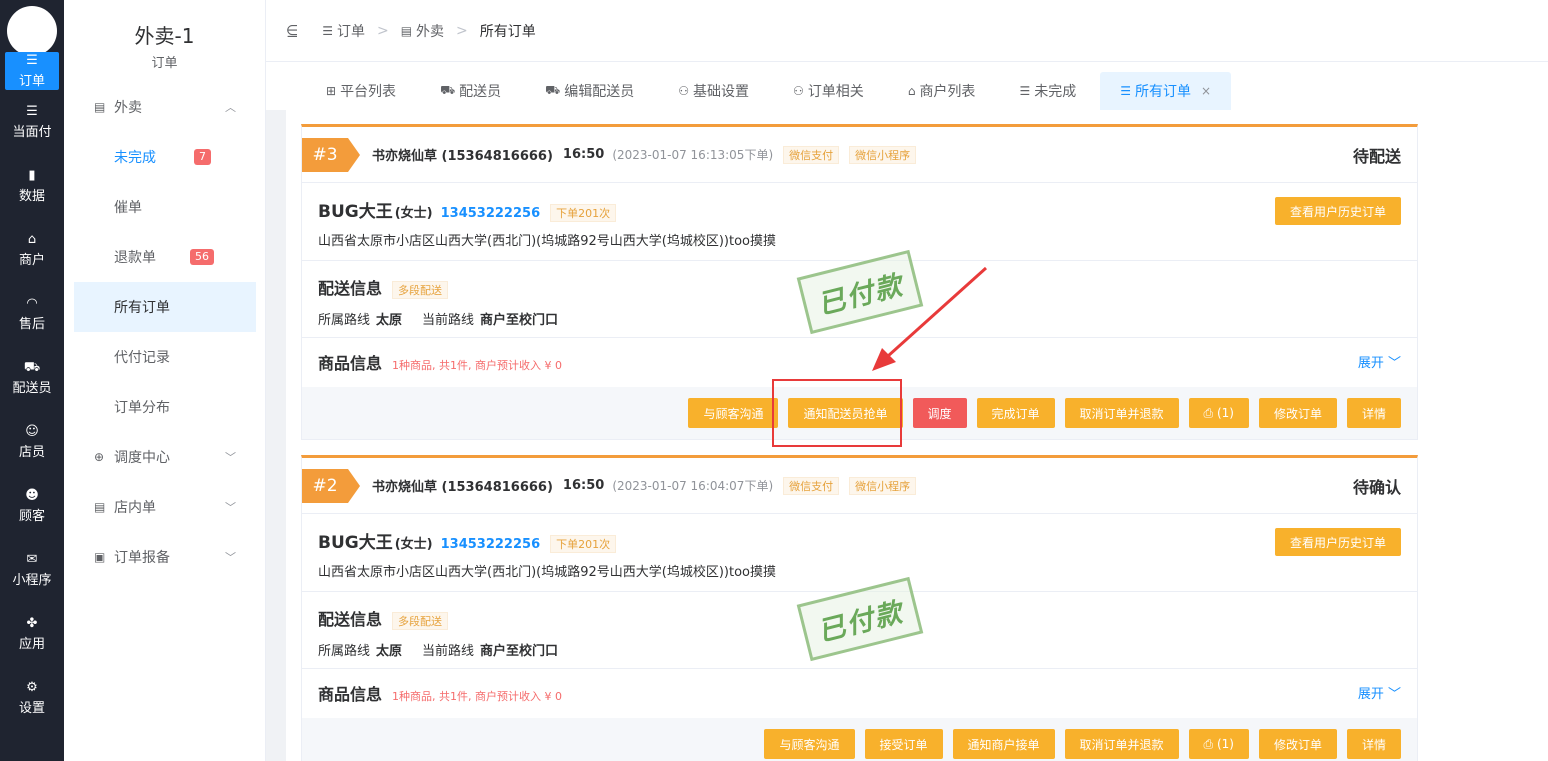 The image size is (1548, 761). Describe the element at coordinates (883, 154) in the screenshot. I see `source-tag: 微信小程序` at that location.